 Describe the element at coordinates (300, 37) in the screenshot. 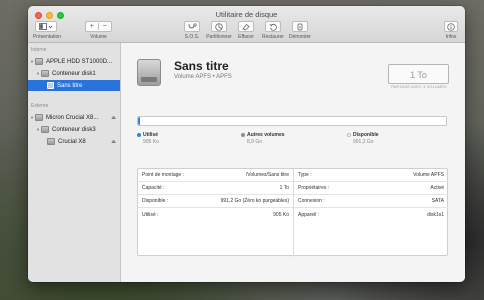

I see `unmount-label: Démonter` at that location.